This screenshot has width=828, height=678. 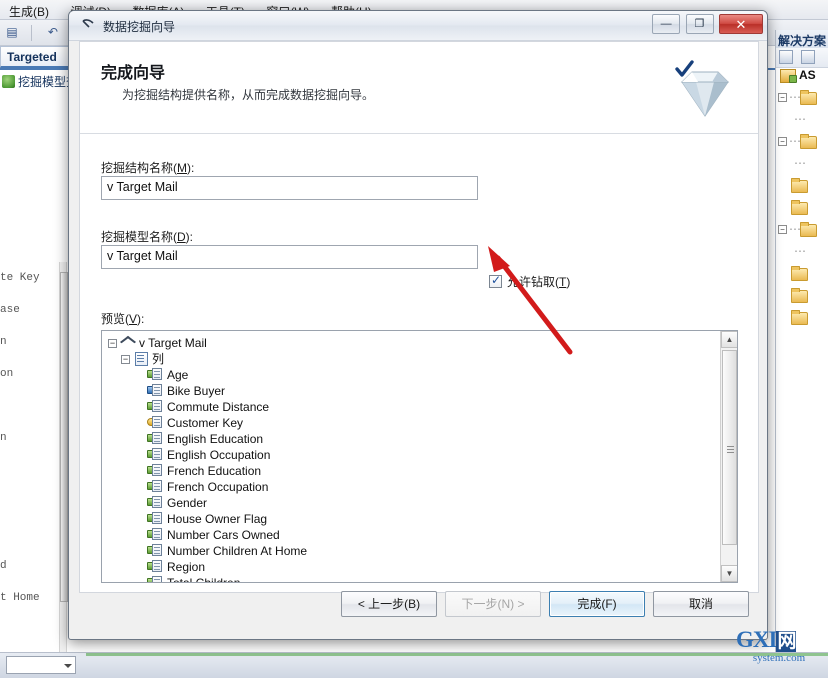 I want to click on status-combo, so click(x=41, y=665).